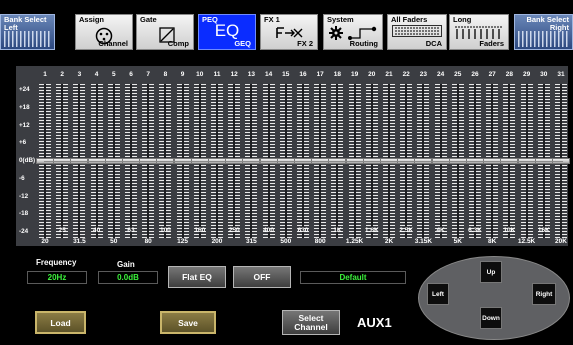 The width and height of the screenshot is (573, 345). What do you see at coordinates (268, 74) in the screenshot?
I see `band-number-14: 14` at bounding box center [268, 74].